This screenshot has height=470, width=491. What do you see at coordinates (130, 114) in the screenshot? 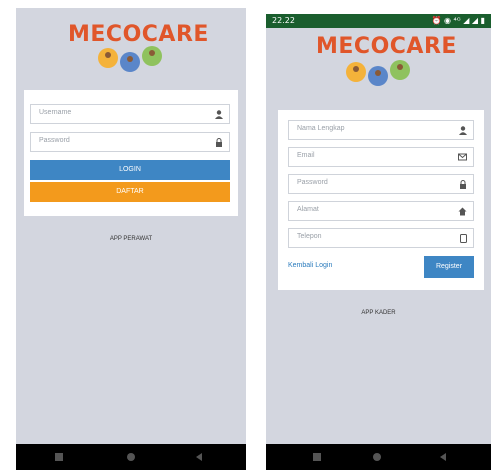
I see `username-field: Username` at bounding box center [130, 114].